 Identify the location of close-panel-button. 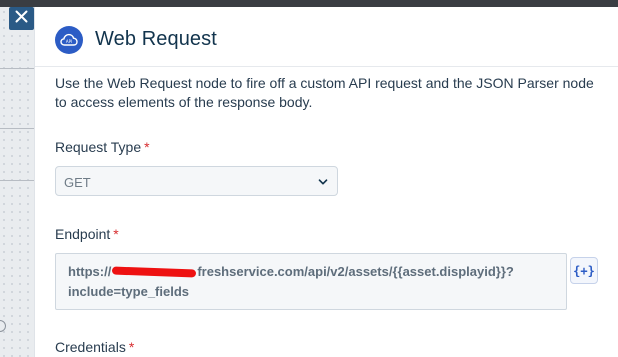
(21, 18).